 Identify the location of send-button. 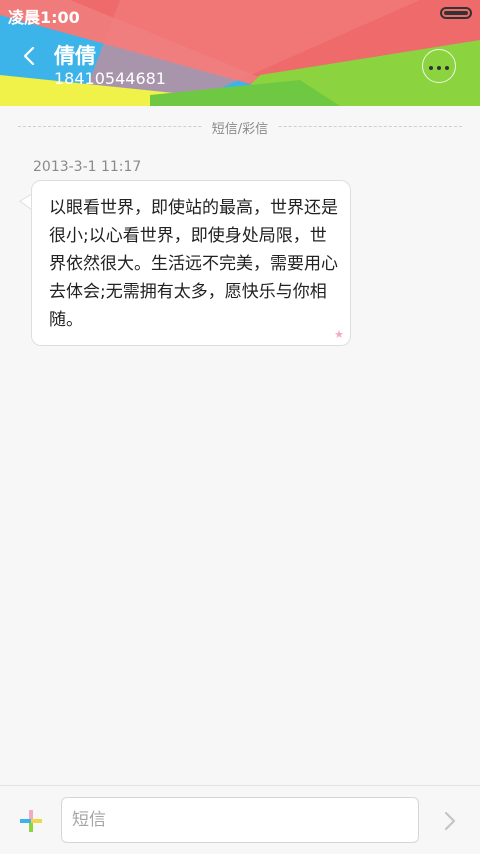
(450, 821).